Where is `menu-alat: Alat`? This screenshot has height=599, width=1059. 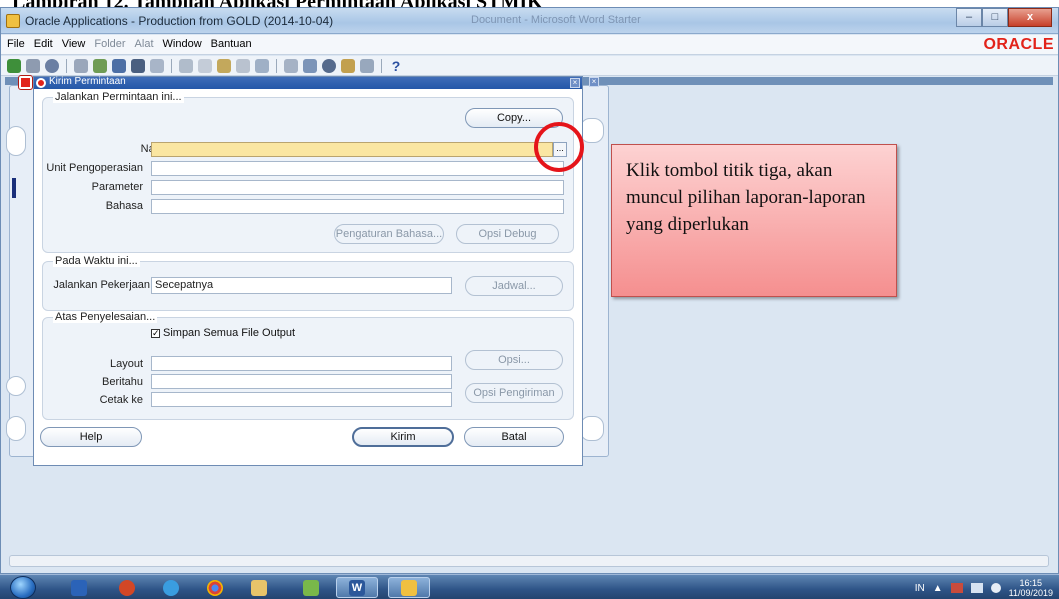 menu-alat: Alat is located at coordinates (144, 44).